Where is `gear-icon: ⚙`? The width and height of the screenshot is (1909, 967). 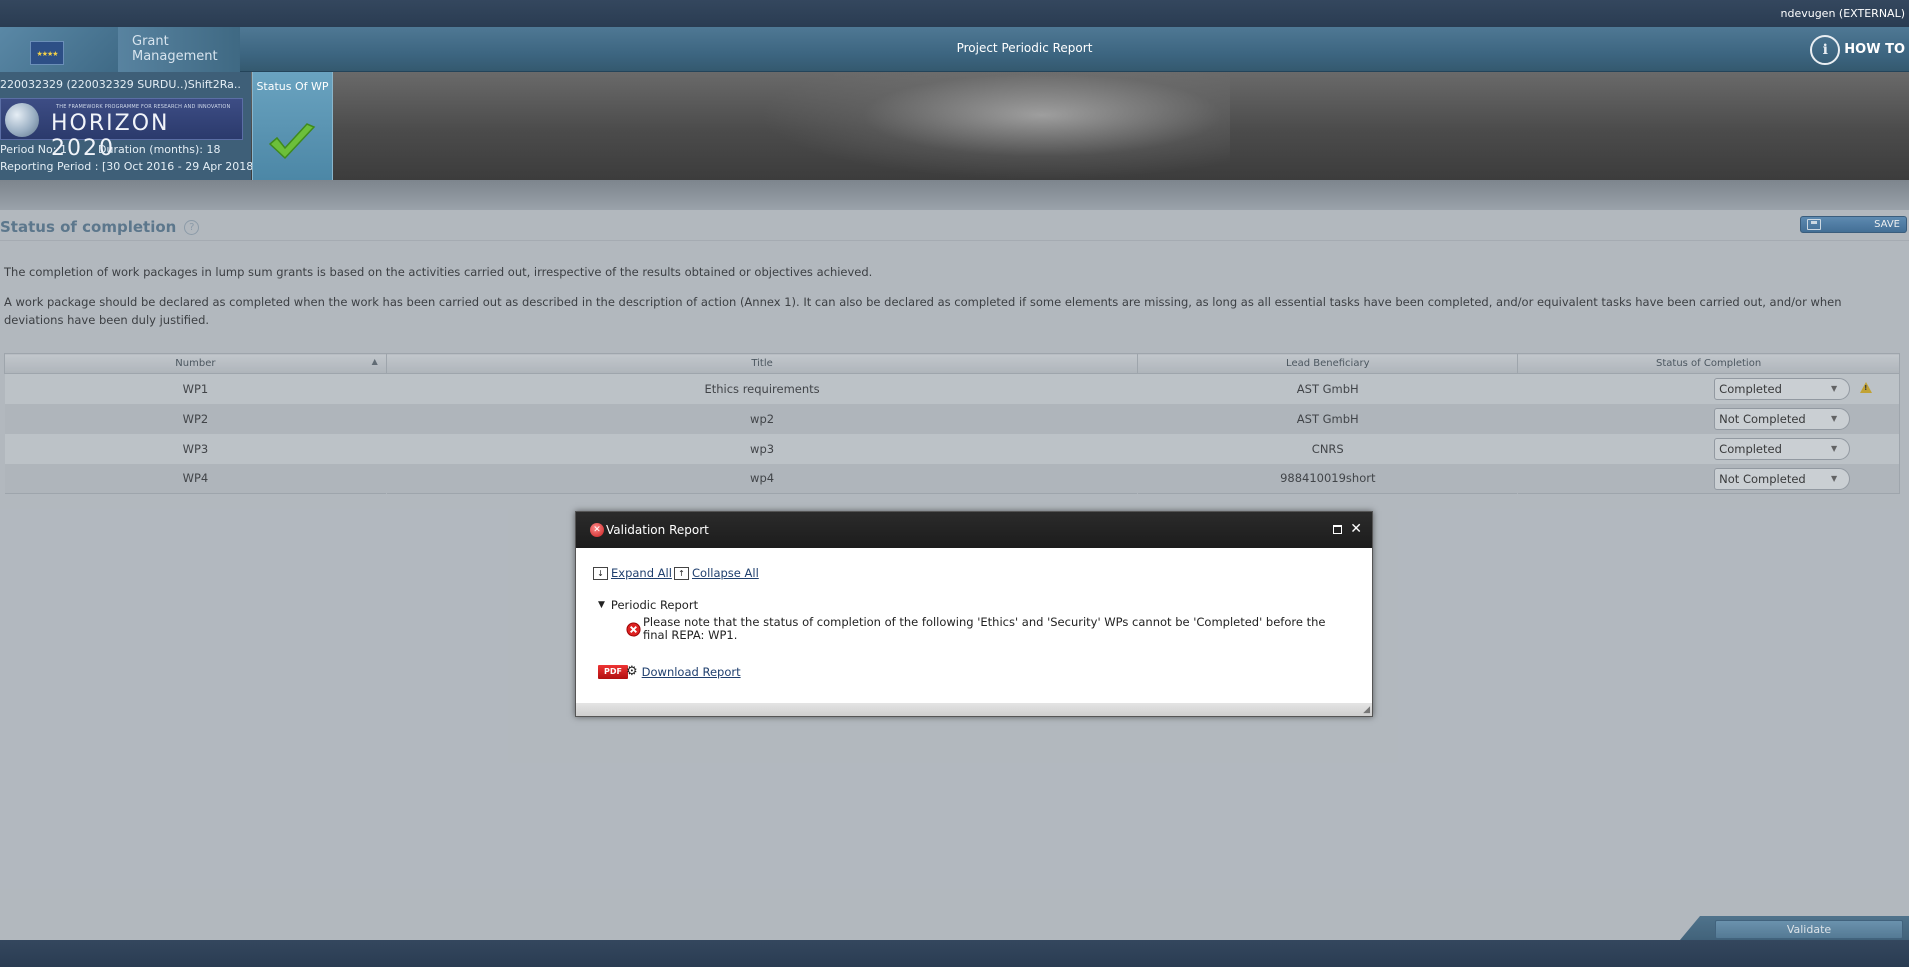
gear-icon: ⚙ is located at coordinates (632, 671).